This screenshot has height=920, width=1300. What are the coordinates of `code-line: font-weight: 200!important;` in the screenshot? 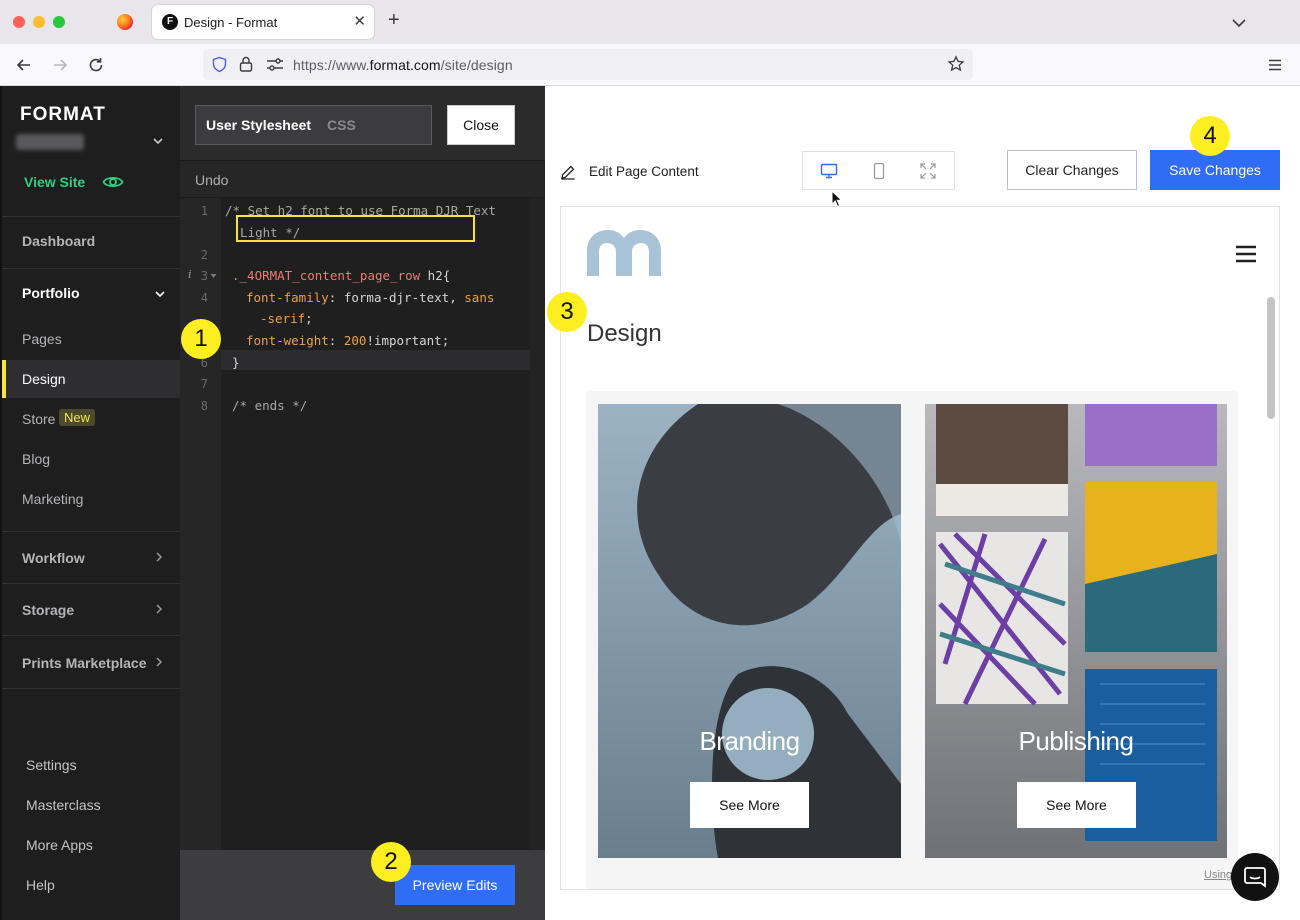 It's located at (348, 340).